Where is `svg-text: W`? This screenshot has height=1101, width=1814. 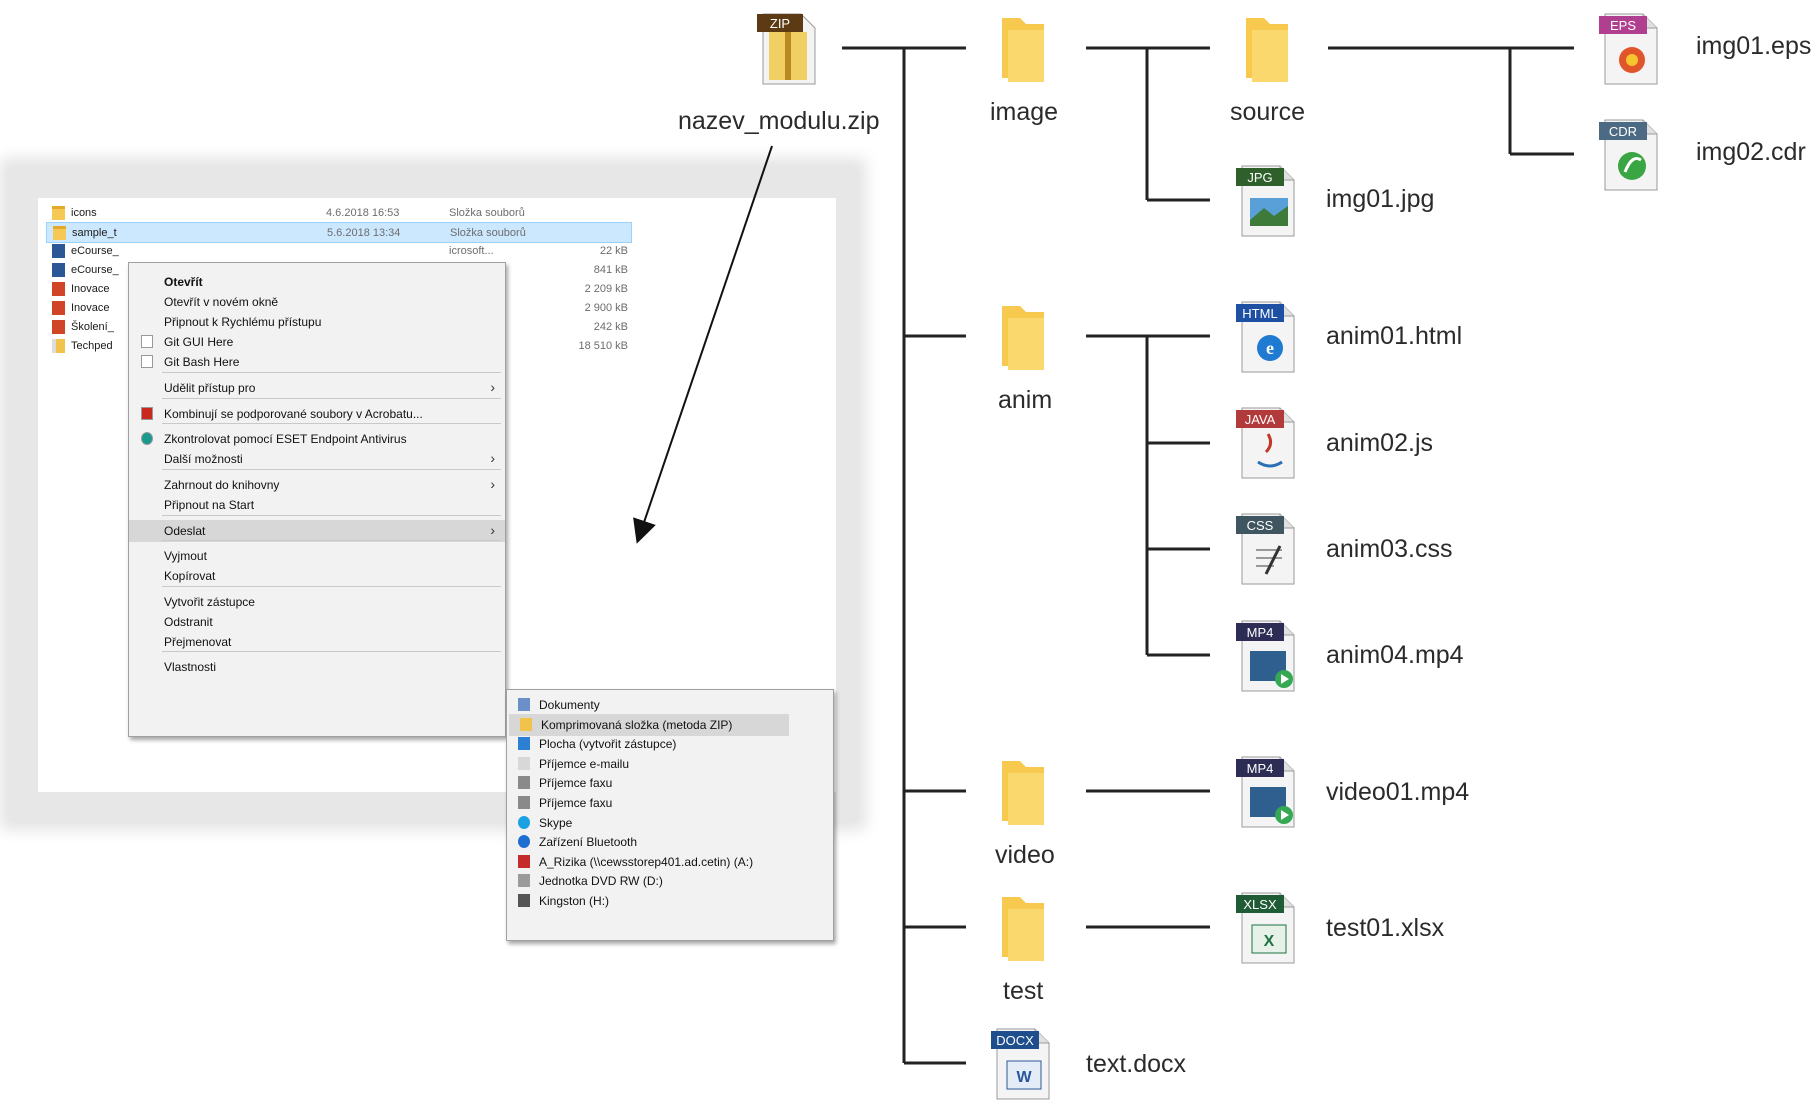
svg-text: W is located at coordinates (1024, 1077).